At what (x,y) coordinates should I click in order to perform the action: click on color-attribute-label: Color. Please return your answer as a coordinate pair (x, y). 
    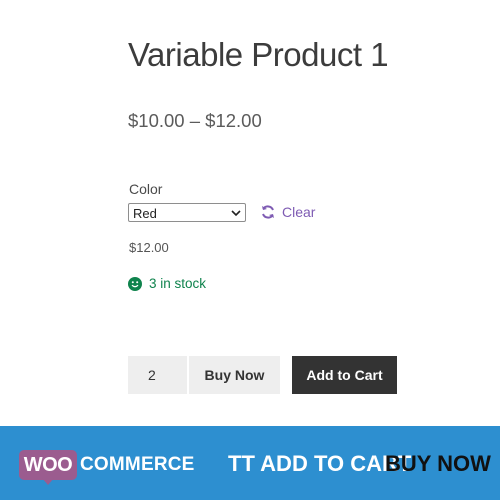
    Looking at the image, I should click on (146, 189).